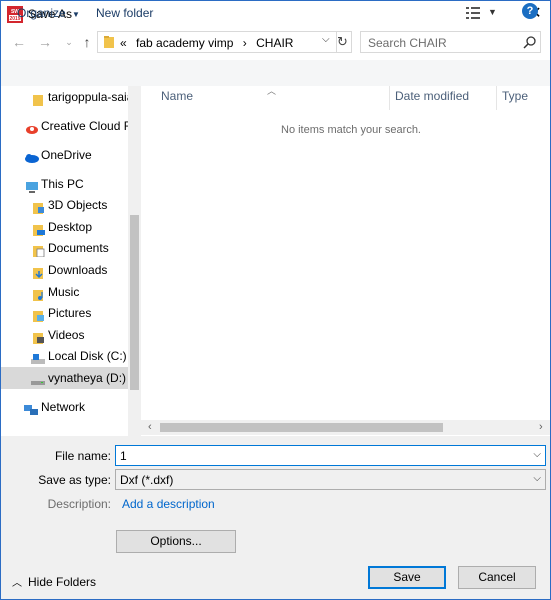 Image resolution: width=551 pixels, height=600 pixels. What do you see at coordinates (19, 42) in the screenshot?
I see `back-arrow-icon: ←` at bounding box center [19, 42].